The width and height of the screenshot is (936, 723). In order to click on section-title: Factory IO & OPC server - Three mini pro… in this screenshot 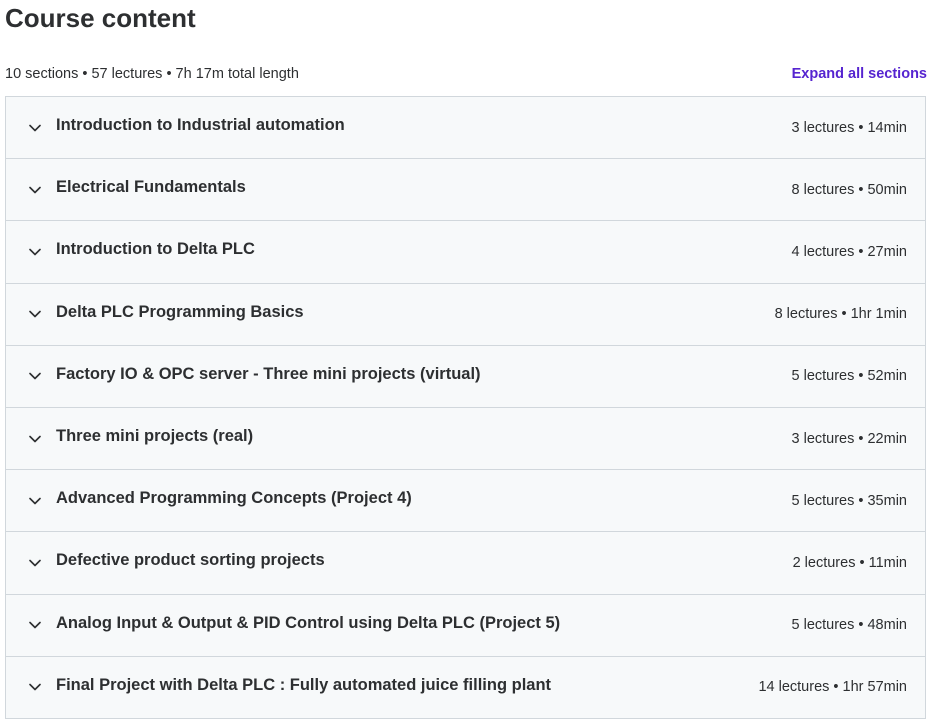, I will do `click(268, 373)`.